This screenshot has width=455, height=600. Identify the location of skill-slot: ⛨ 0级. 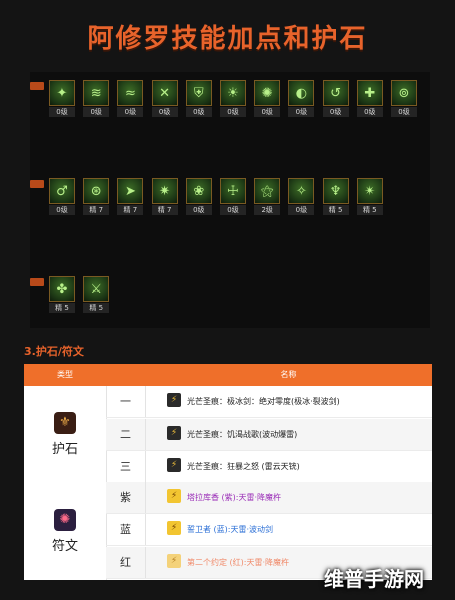
(198, 98).